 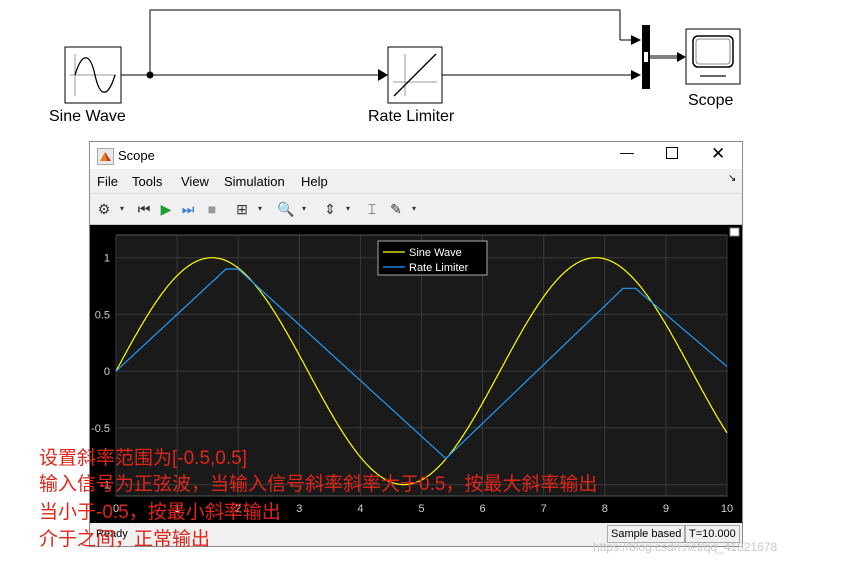 I want to click on zoom-icon: 🔍, so click(x=286, y=209).